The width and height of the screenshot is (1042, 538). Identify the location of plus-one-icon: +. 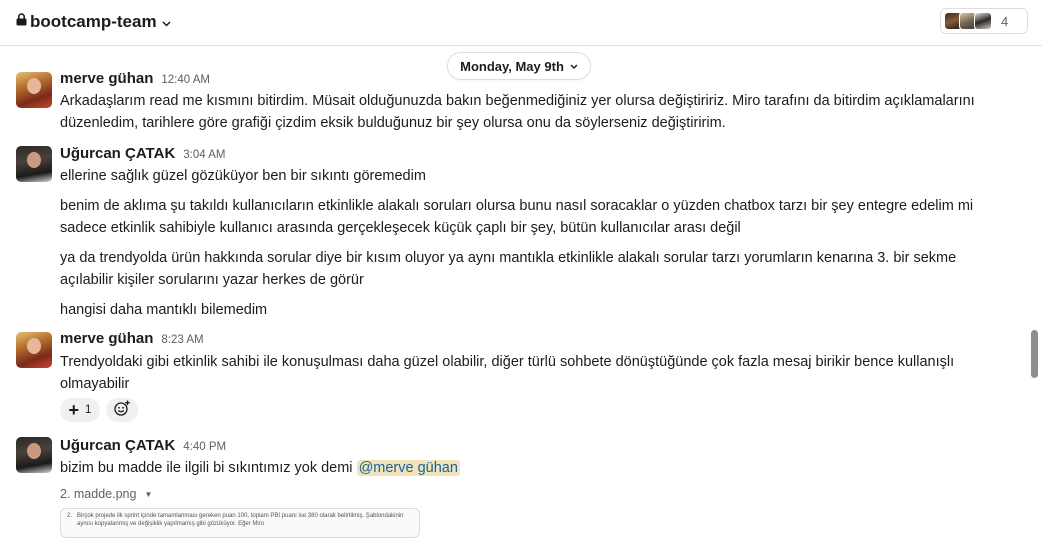
(74, 410).